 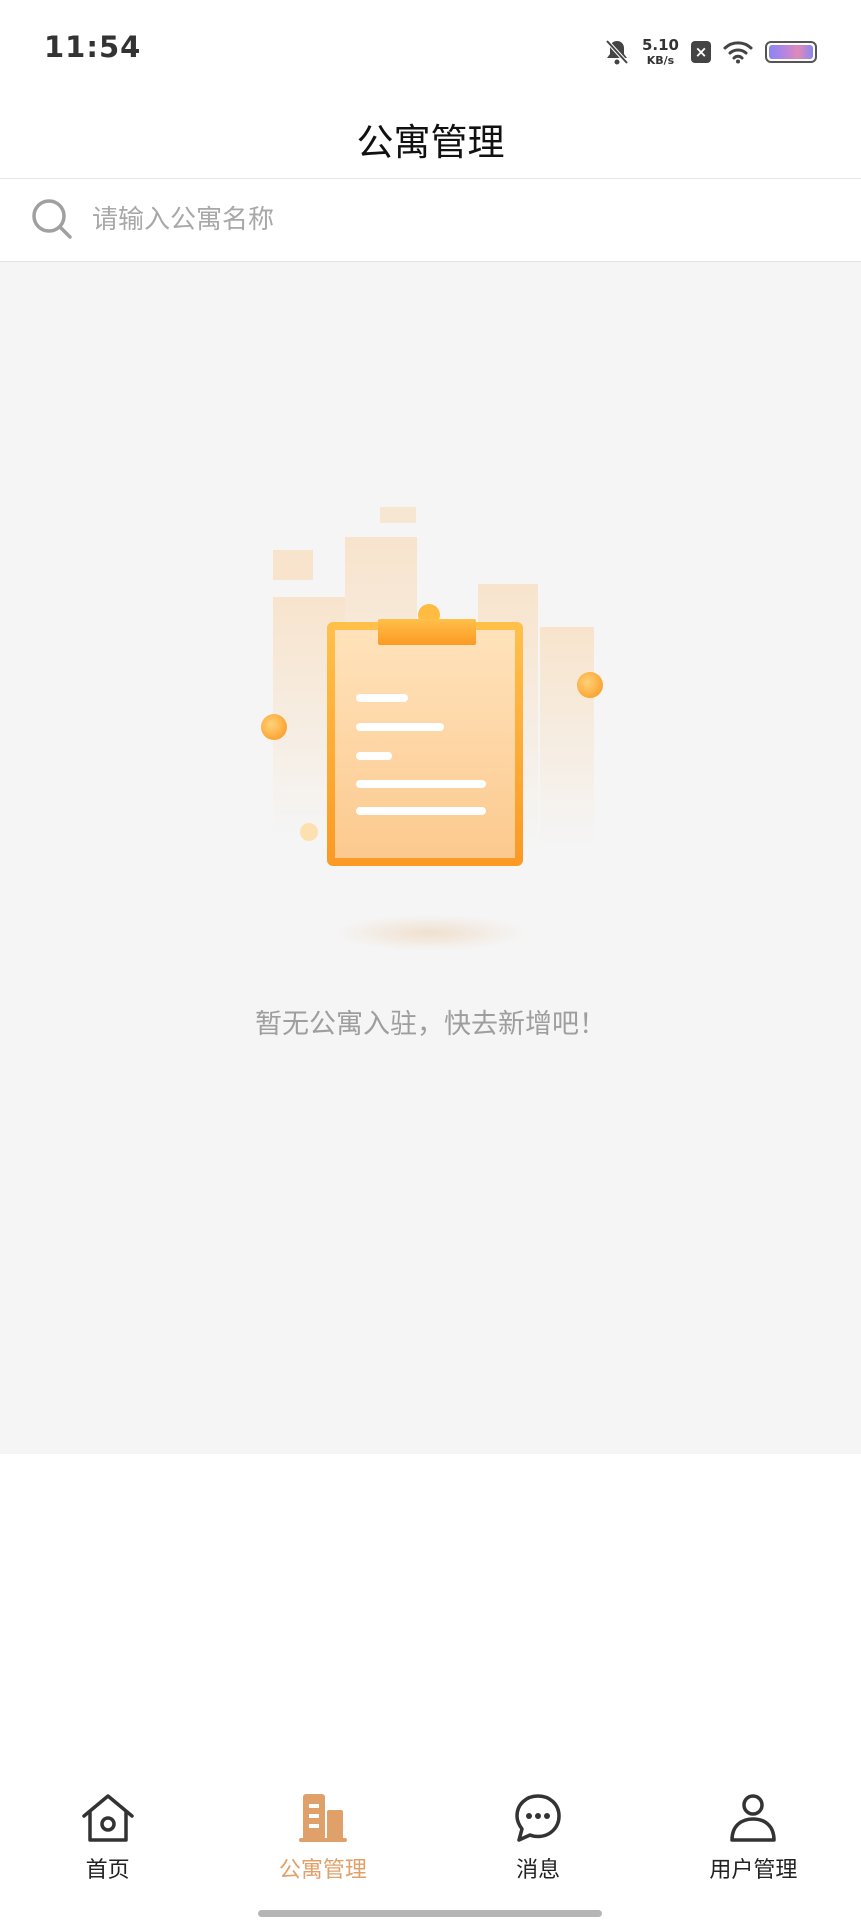 What do you see at coordinates (430, 1024) in the screenshot?
I see `empty-state-message: 暂无公寓入驻，快去新增吧！` at bounding box center [430, 1024].